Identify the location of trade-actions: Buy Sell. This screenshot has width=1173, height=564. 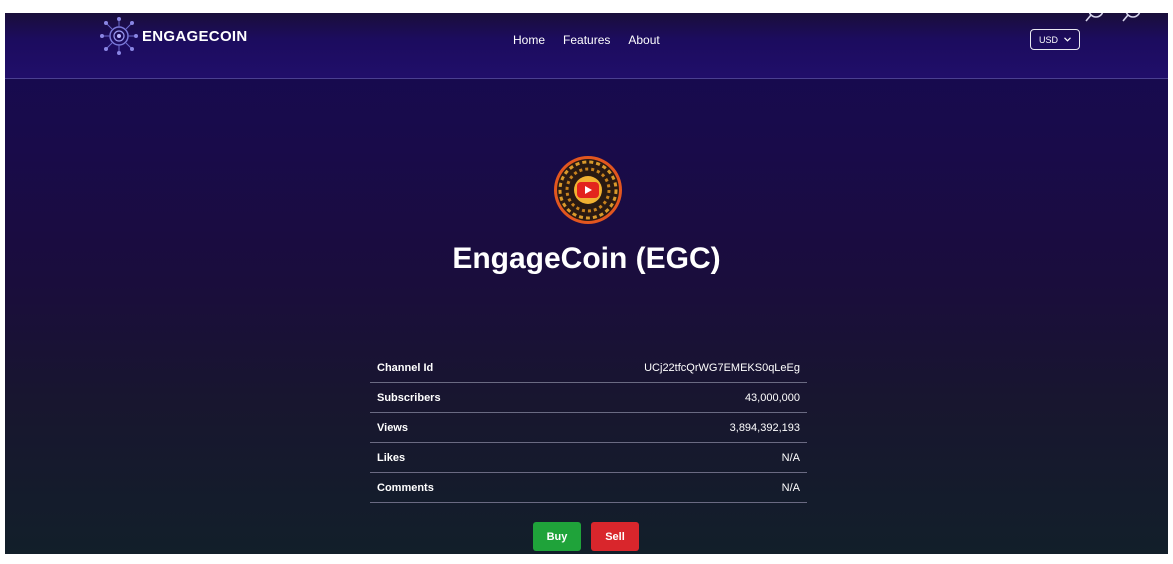
(586, 536).